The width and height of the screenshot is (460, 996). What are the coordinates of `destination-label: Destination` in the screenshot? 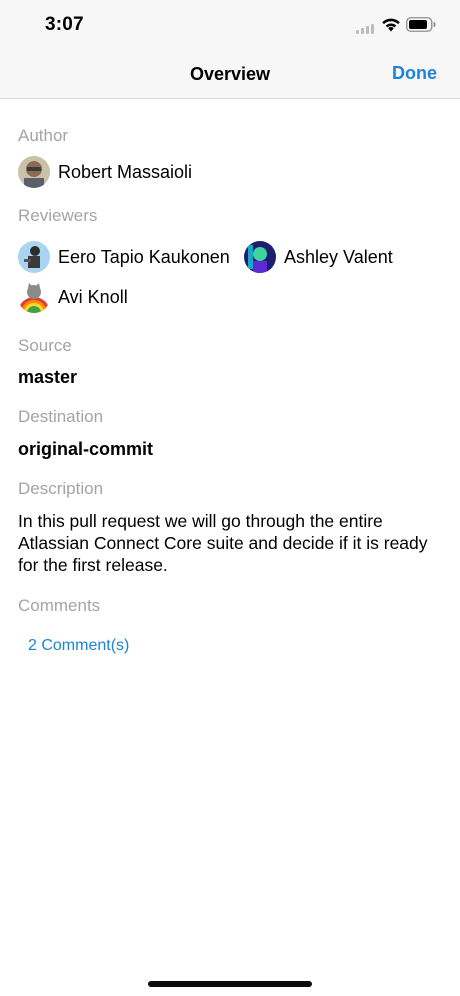 It's located at (61, 416).